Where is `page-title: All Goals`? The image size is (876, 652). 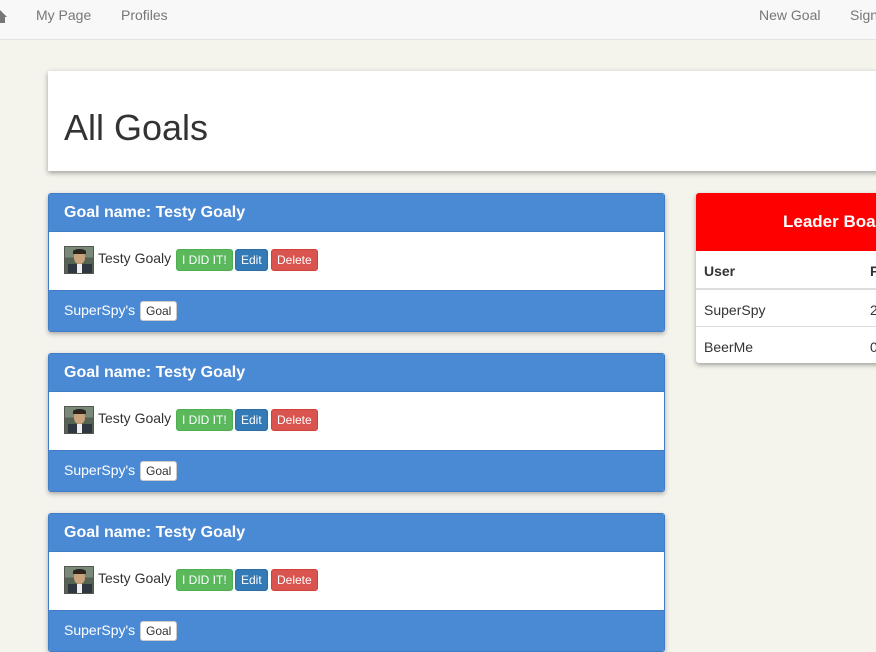
page-title: All Goals is located at coordinates (136, 127).